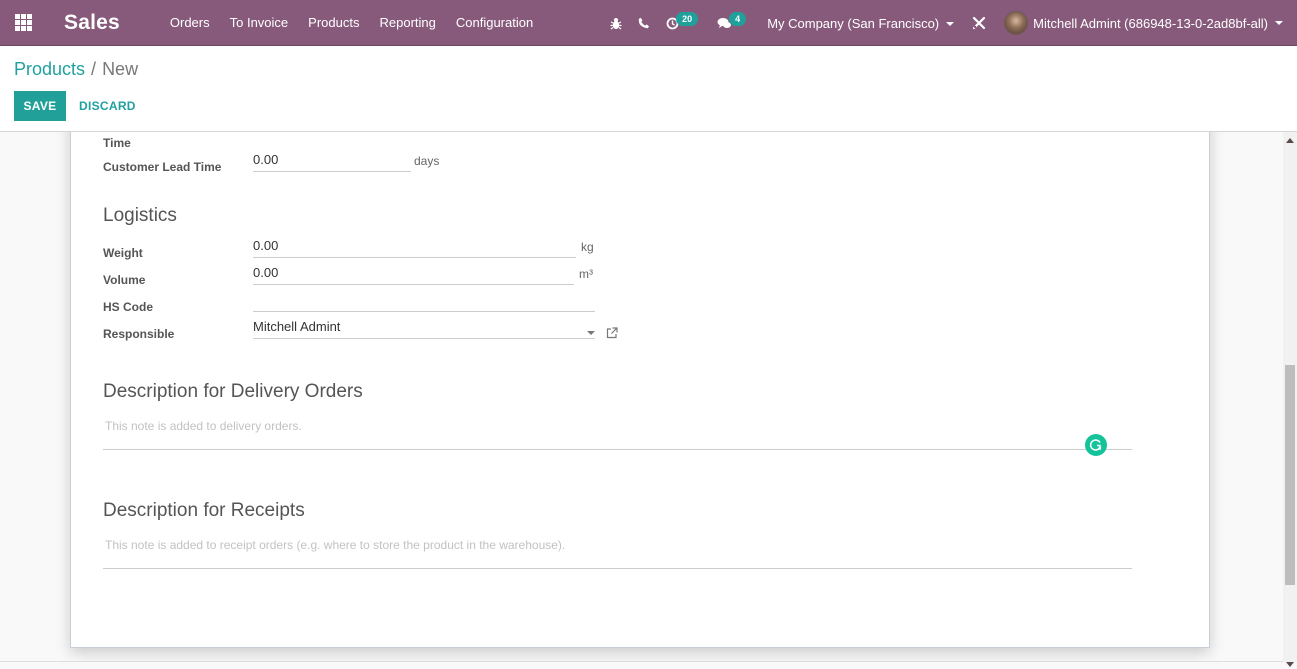 The image size is (1297, 669). What do you see at coordinates (204, 510) in the screenshot?
I see `receipt-description-title: Description for Receipts` at bounding box center [204, 510].